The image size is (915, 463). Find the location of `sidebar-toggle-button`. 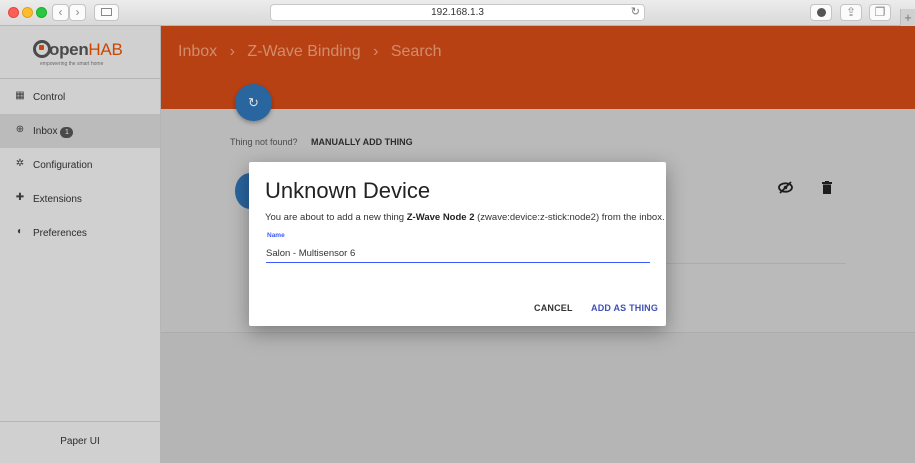

sidebar-toggle-button is located at coordinates (106, 12).